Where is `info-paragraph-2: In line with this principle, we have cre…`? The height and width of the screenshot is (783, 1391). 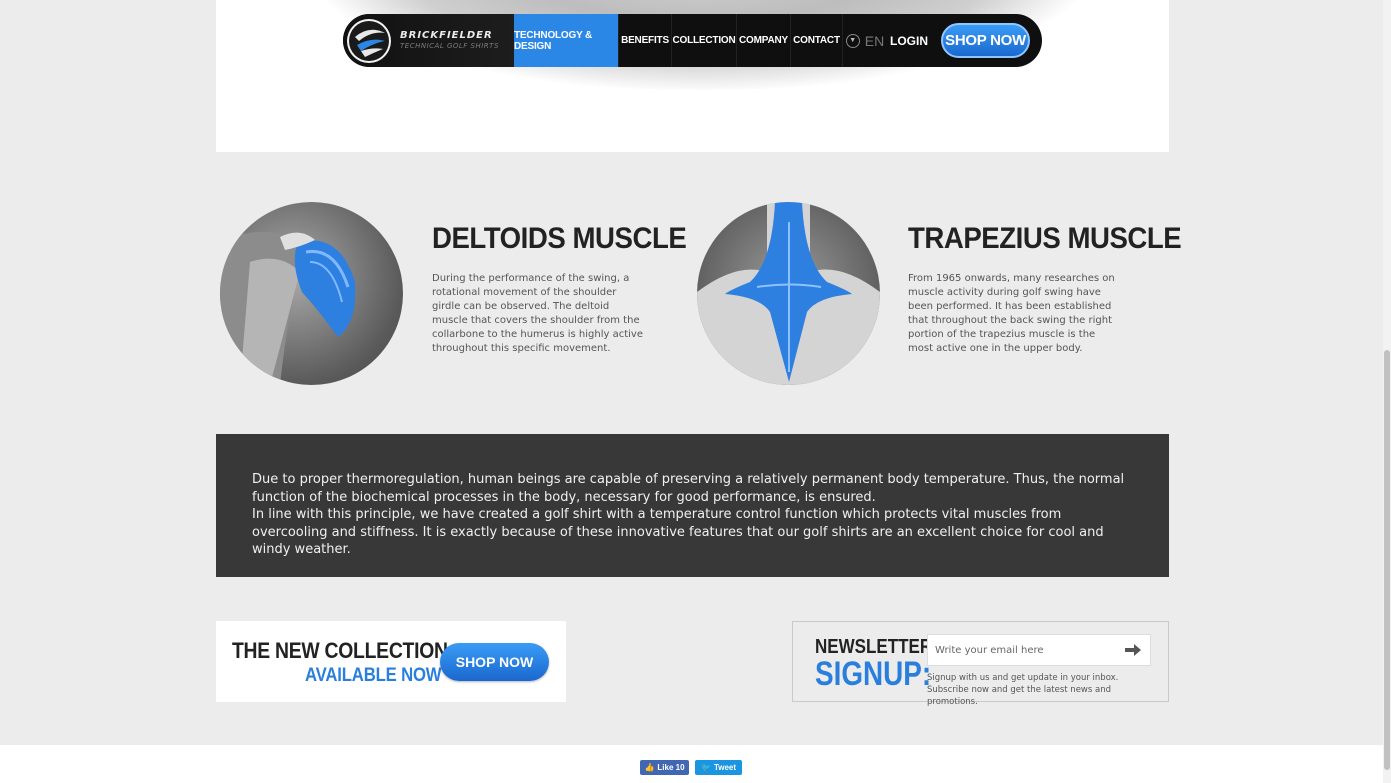 info-paragraph-2: In line with this principle, we have cre… is located at coordinates (678, 532).